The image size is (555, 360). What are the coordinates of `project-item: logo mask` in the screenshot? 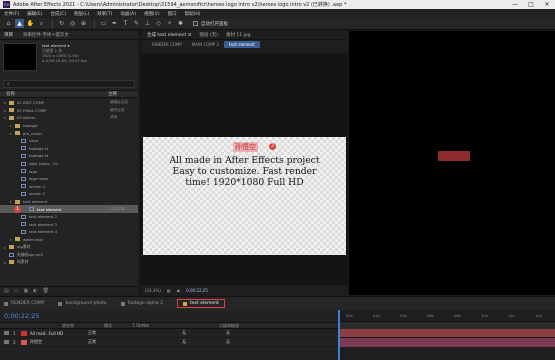 It's located at (69, 179).